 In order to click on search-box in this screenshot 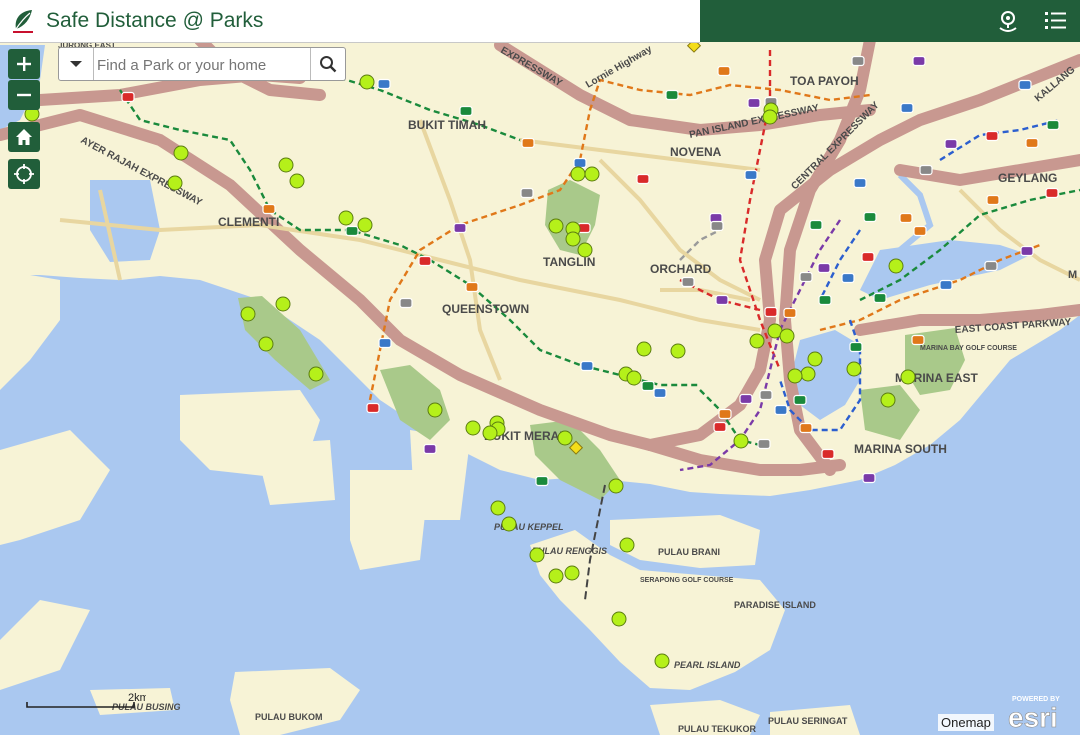, I will do `click(202, 64)`.